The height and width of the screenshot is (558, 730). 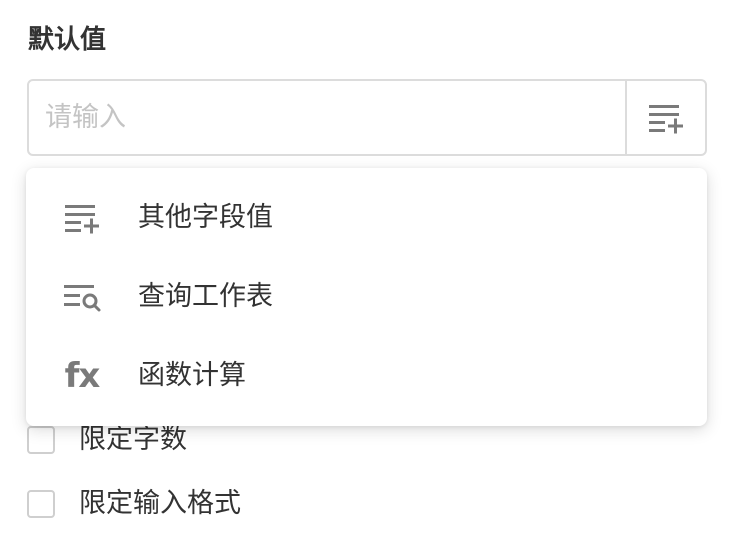 I want to click on limit-format-option: 限定输入格式, so click(x=134, y=504).